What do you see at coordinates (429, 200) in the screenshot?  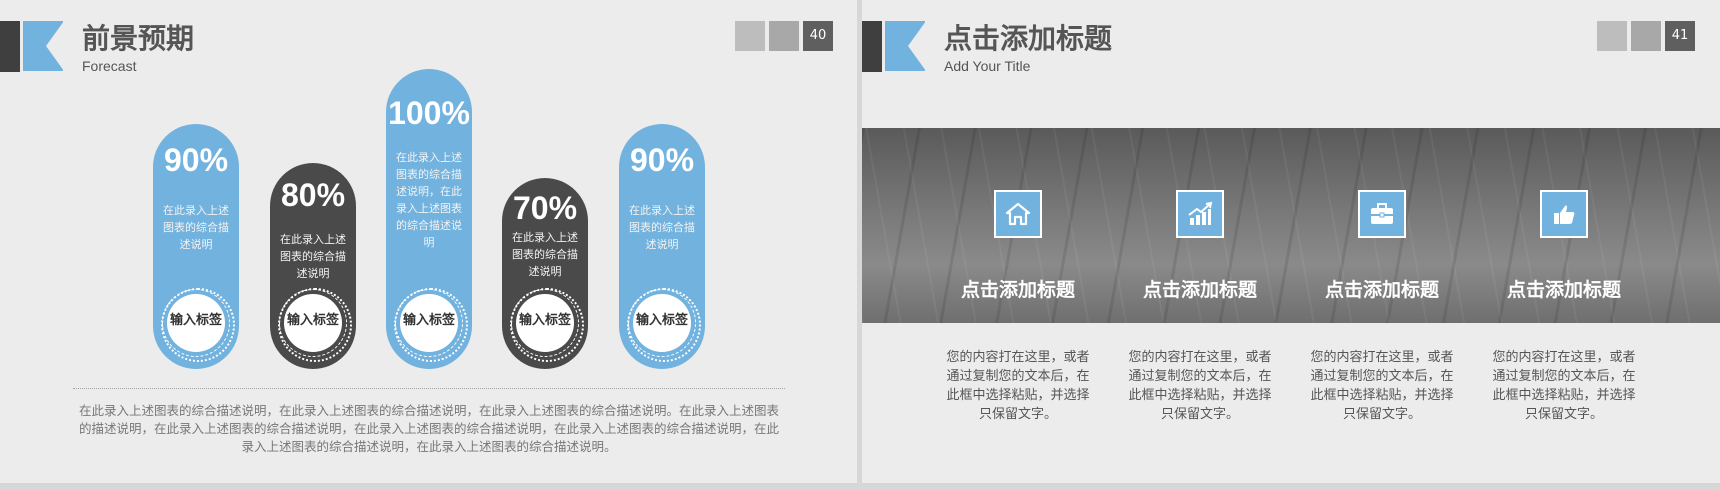 I see `pill-description: 在此录入上述图表的综合描述说明，在此录入上述图表的综合描述说明` at bounding box center [429, 200].